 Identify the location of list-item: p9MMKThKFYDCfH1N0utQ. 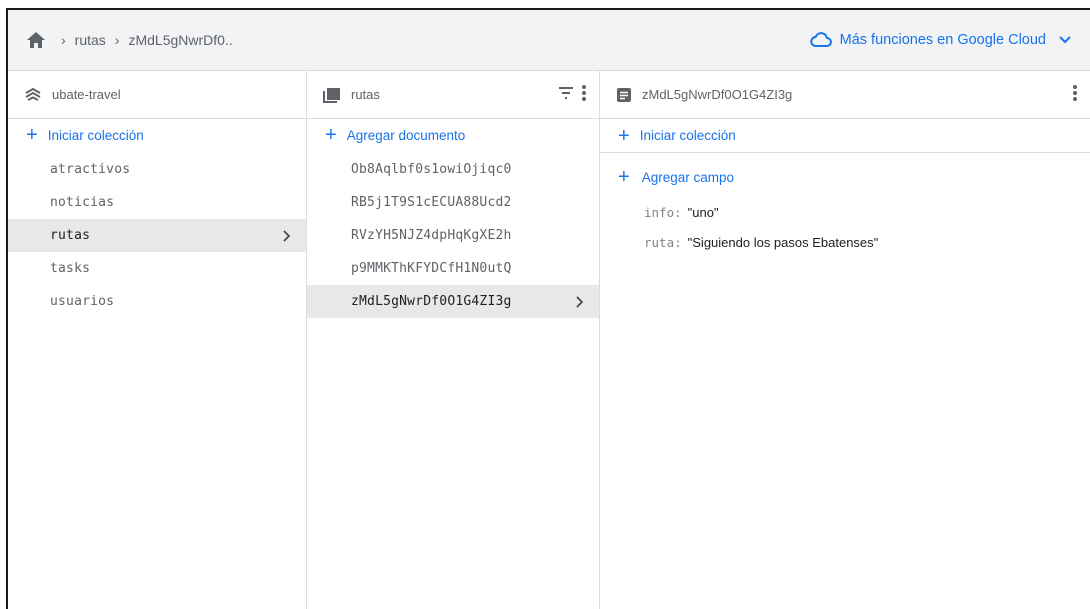
(453, 268).